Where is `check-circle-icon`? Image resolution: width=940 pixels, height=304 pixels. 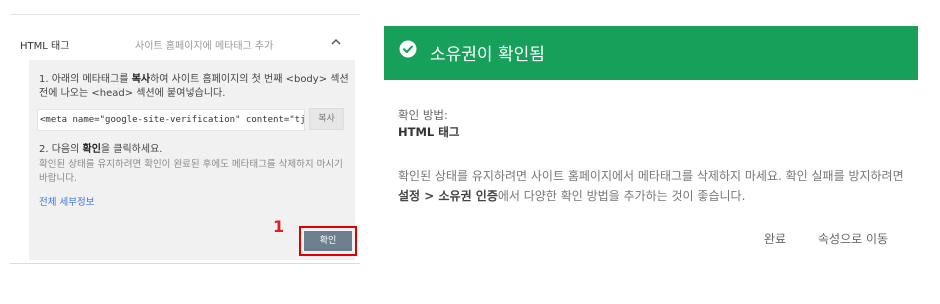
check-circle-icon is located at coordinates (408, 49).